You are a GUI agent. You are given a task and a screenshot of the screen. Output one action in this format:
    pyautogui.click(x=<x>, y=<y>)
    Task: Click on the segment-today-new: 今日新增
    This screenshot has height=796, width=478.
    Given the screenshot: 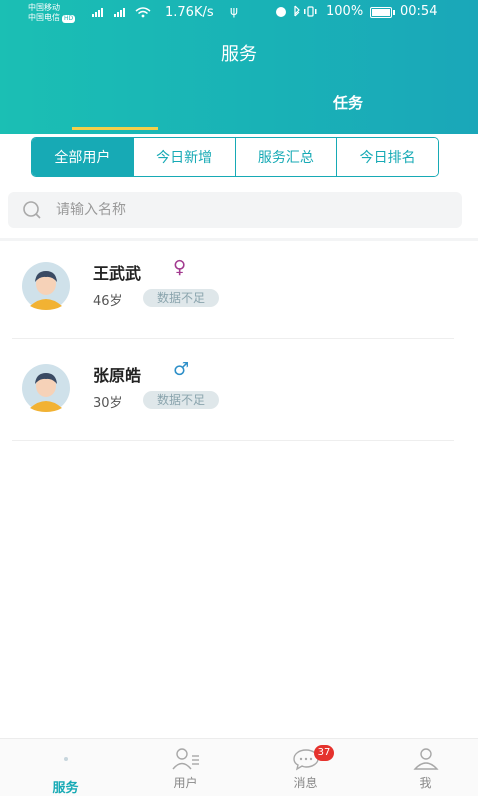 What is the action you would take?
    pyautogui.click(x=184, y=157)
    